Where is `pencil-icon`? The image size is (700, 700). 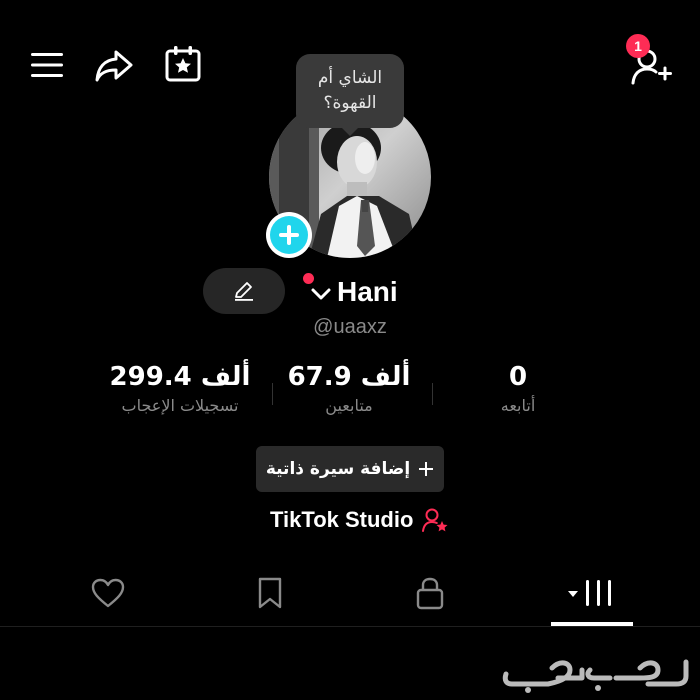
pencil-icon is located at coordinates (244, 291).